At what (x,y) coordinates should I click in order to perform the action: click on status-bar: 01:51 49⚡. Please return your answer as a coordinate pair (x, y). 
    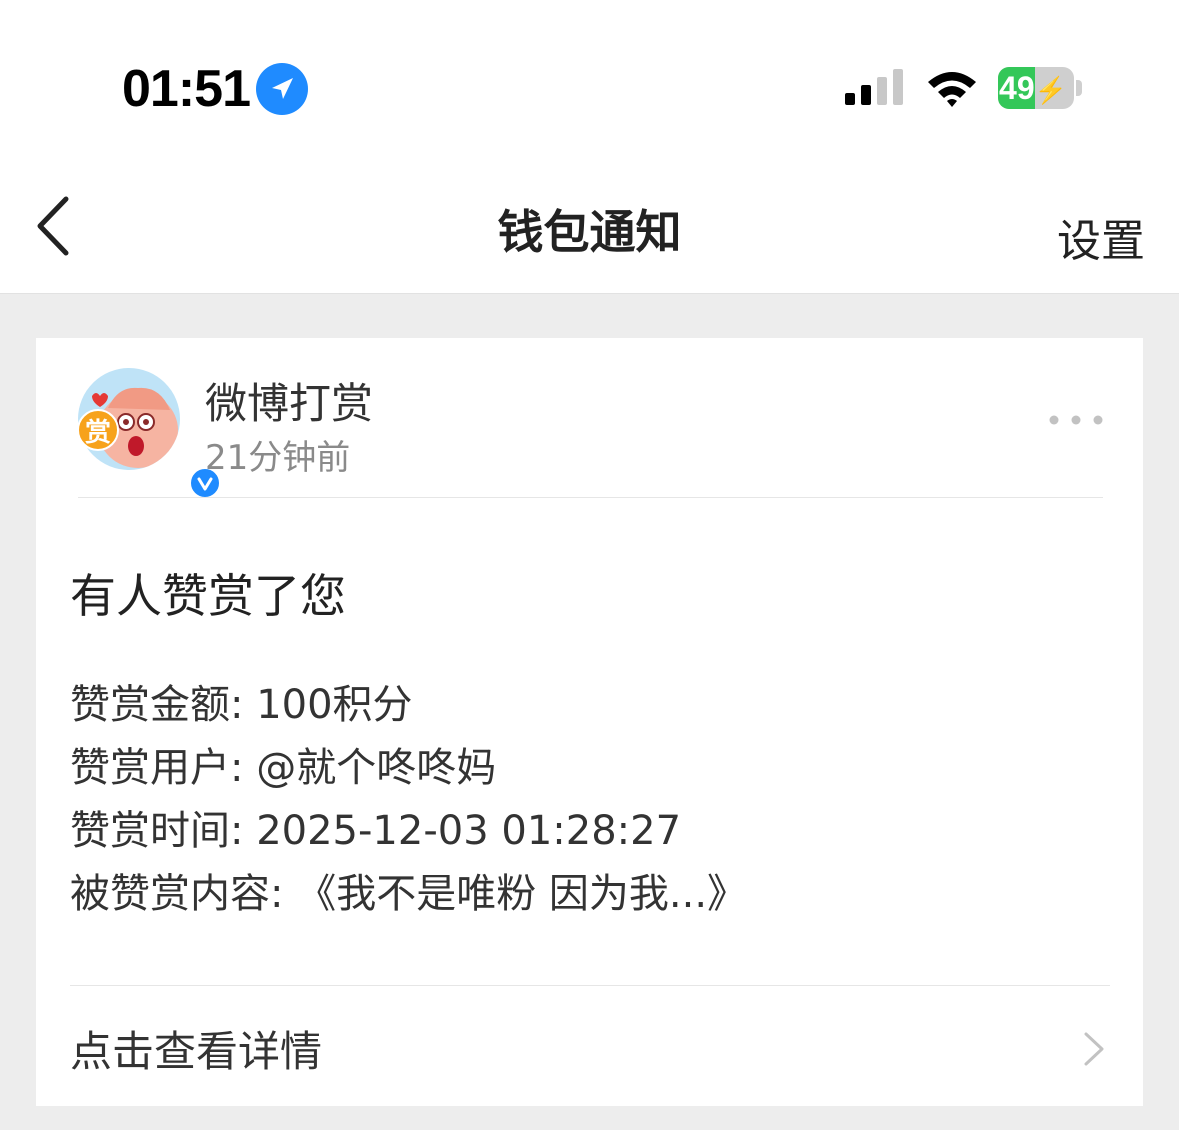
    Looking at the image, I should click on (589, 75).